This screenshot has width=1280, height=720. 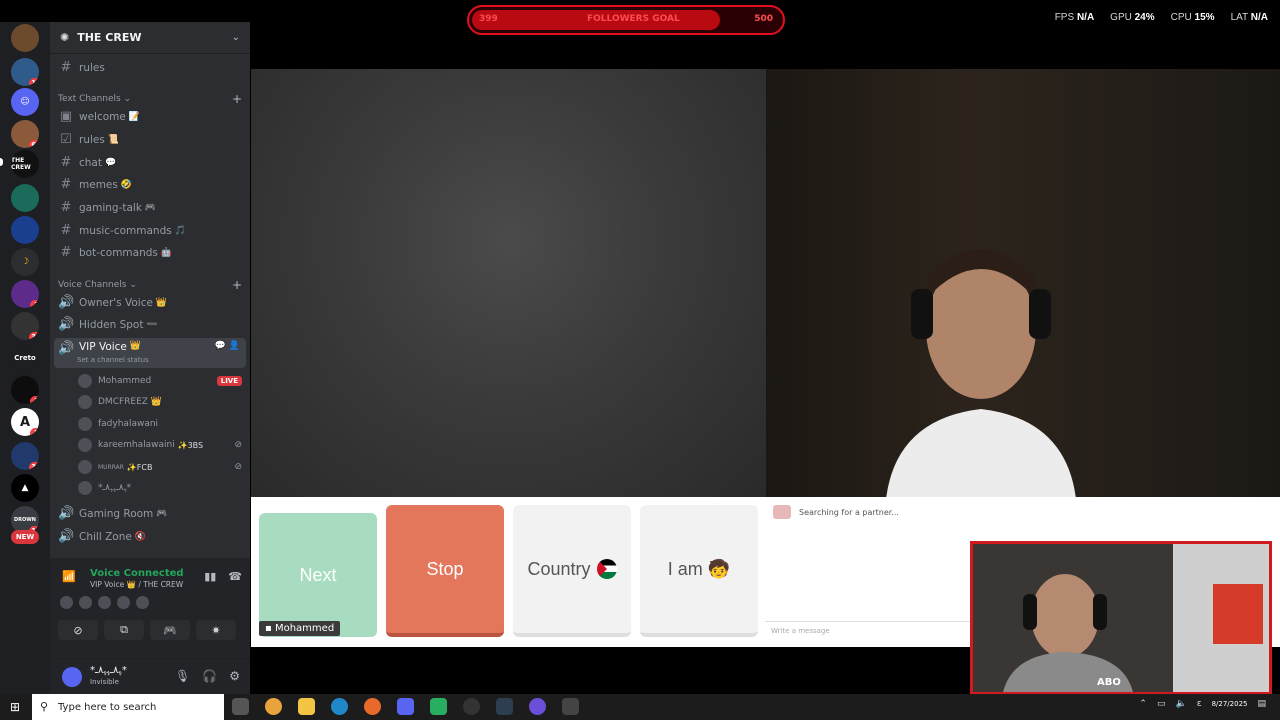 What do you see at coordinates (25, 326) in the screenshot?
I see `server-icon: 30` at bounding box center [25, 326].